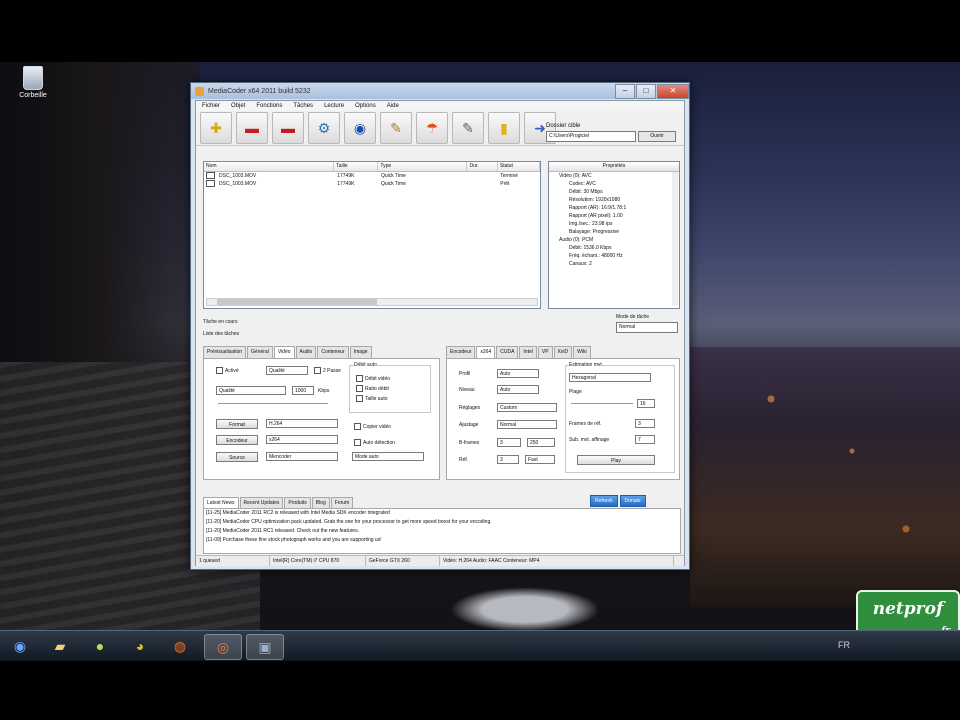  Describe the element at coordinates (614, 232) in the screenshot. I see `property-row: Balayage: Progressive` at that location.